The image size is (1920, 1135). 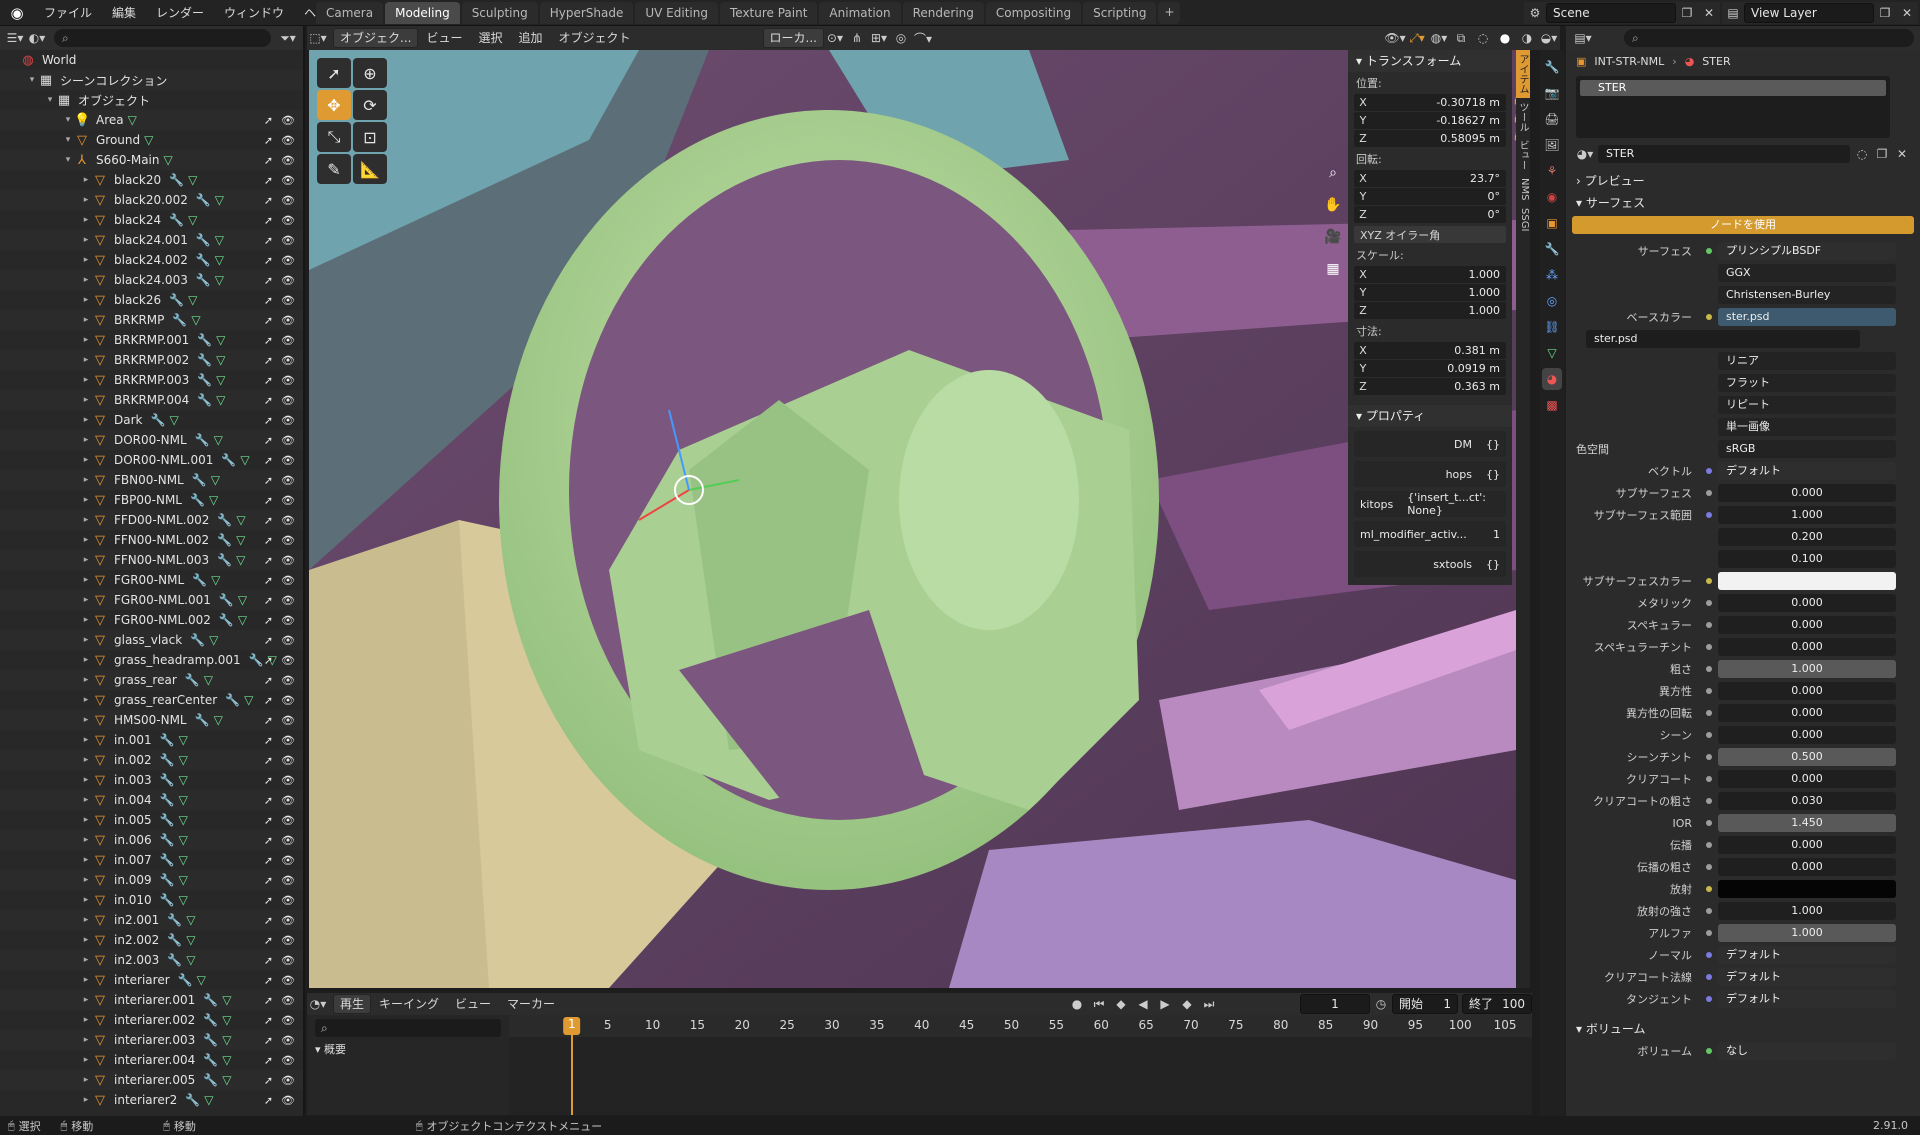 What do you see at coordinates (318, 1004) in the screenshot?
I see `editor-type-icon: ◔▾` at bounding box center [318, 1004].